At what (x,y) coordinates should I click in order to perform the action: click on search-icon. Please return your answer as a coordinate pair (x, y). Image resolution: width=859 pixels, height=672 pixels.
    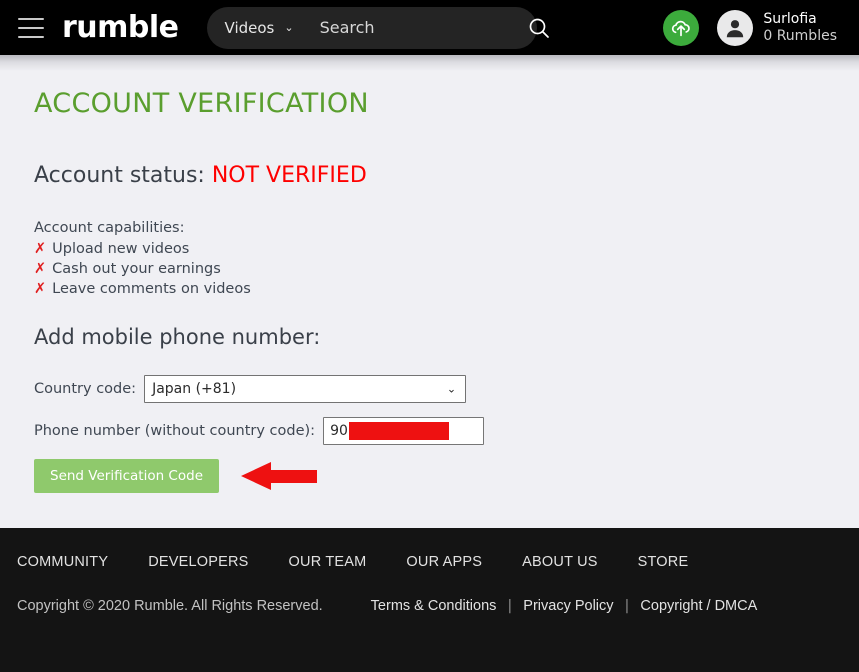
    Looking at the image, I should click on (539, 28).